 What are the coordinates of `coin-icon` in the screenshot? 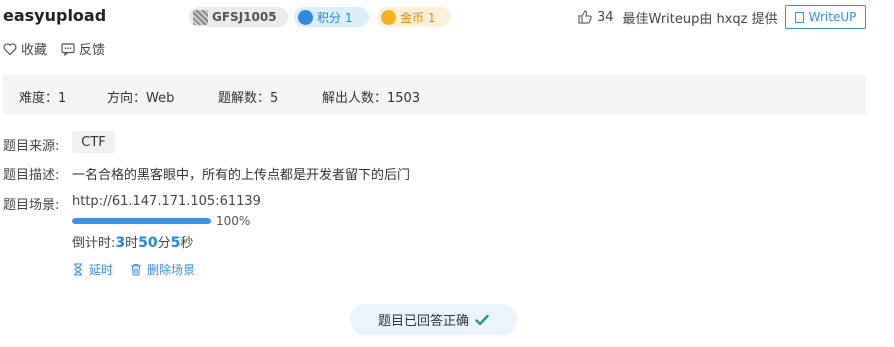 It's located at (388, 17).